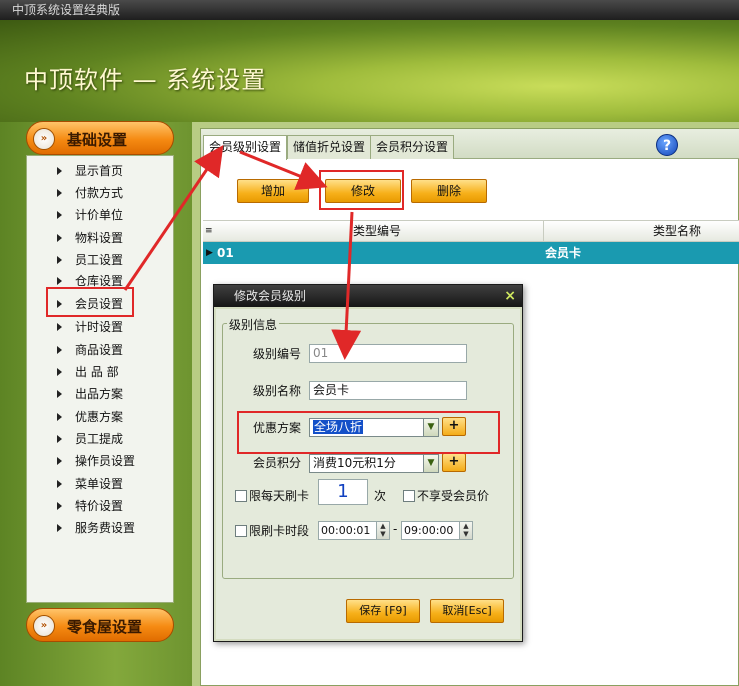  I want to click on sidebar-item-menu: 菜单设置, so click(90, 484).